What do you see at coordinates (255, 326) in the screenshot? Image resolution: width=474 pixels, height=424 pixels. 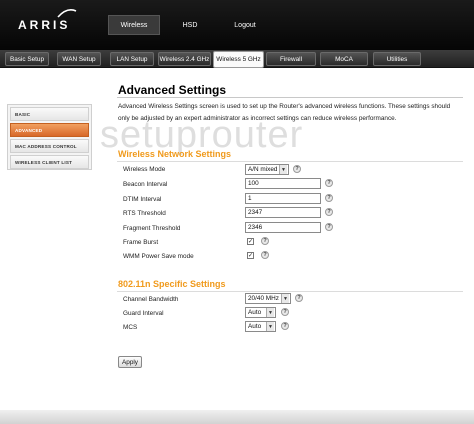 I see `mcs-value: Auto` at bounding box center [255, 326].